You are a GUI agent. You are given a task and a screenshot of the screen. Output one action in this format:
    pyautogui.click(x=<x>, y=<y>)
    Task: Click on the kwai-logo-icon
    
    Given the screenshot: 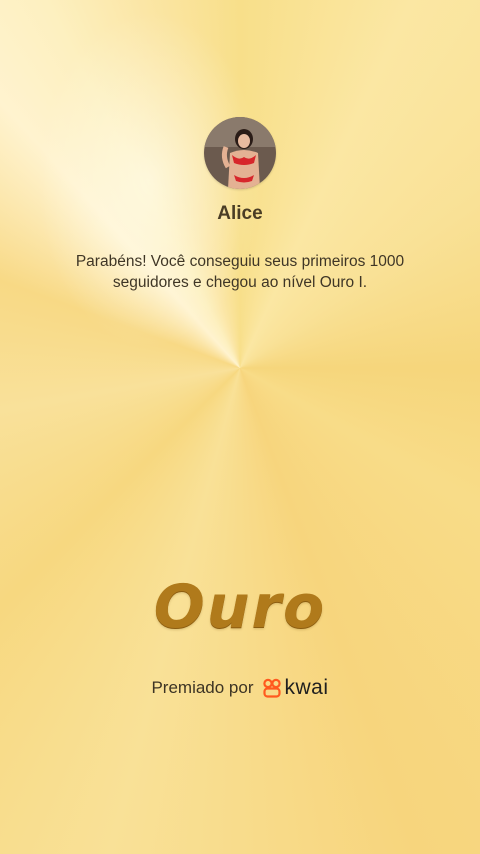 What is the action you would take?
    pyautogui.click(x=271, y=688)
    